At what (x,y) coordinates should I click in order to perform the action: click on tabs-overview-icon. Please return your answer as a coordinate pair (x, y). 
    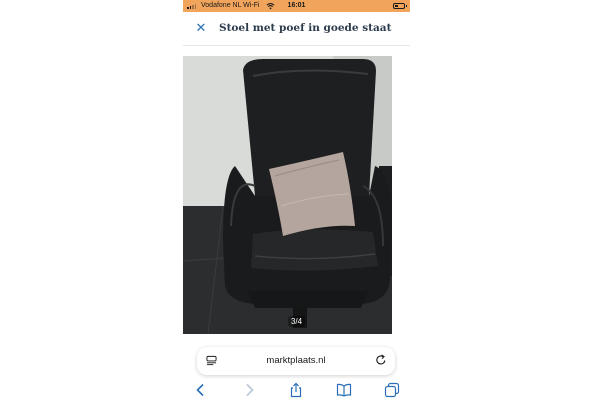
    Looking at the image, I should click on (392, 390).